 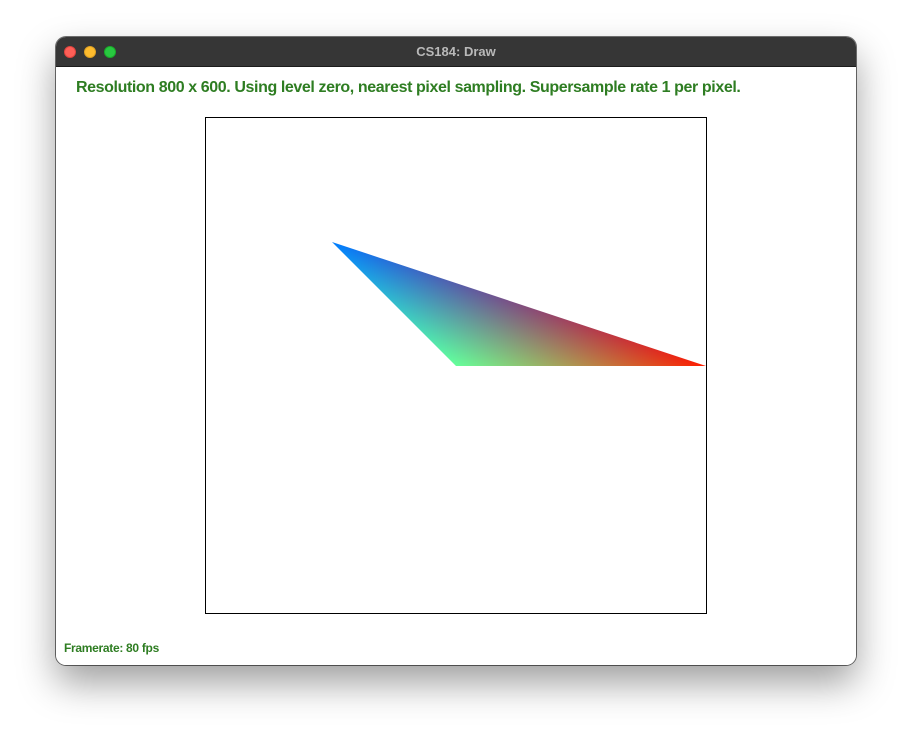 I want to click on title-bar: CS184: Draw, so click(x=456, y=52).